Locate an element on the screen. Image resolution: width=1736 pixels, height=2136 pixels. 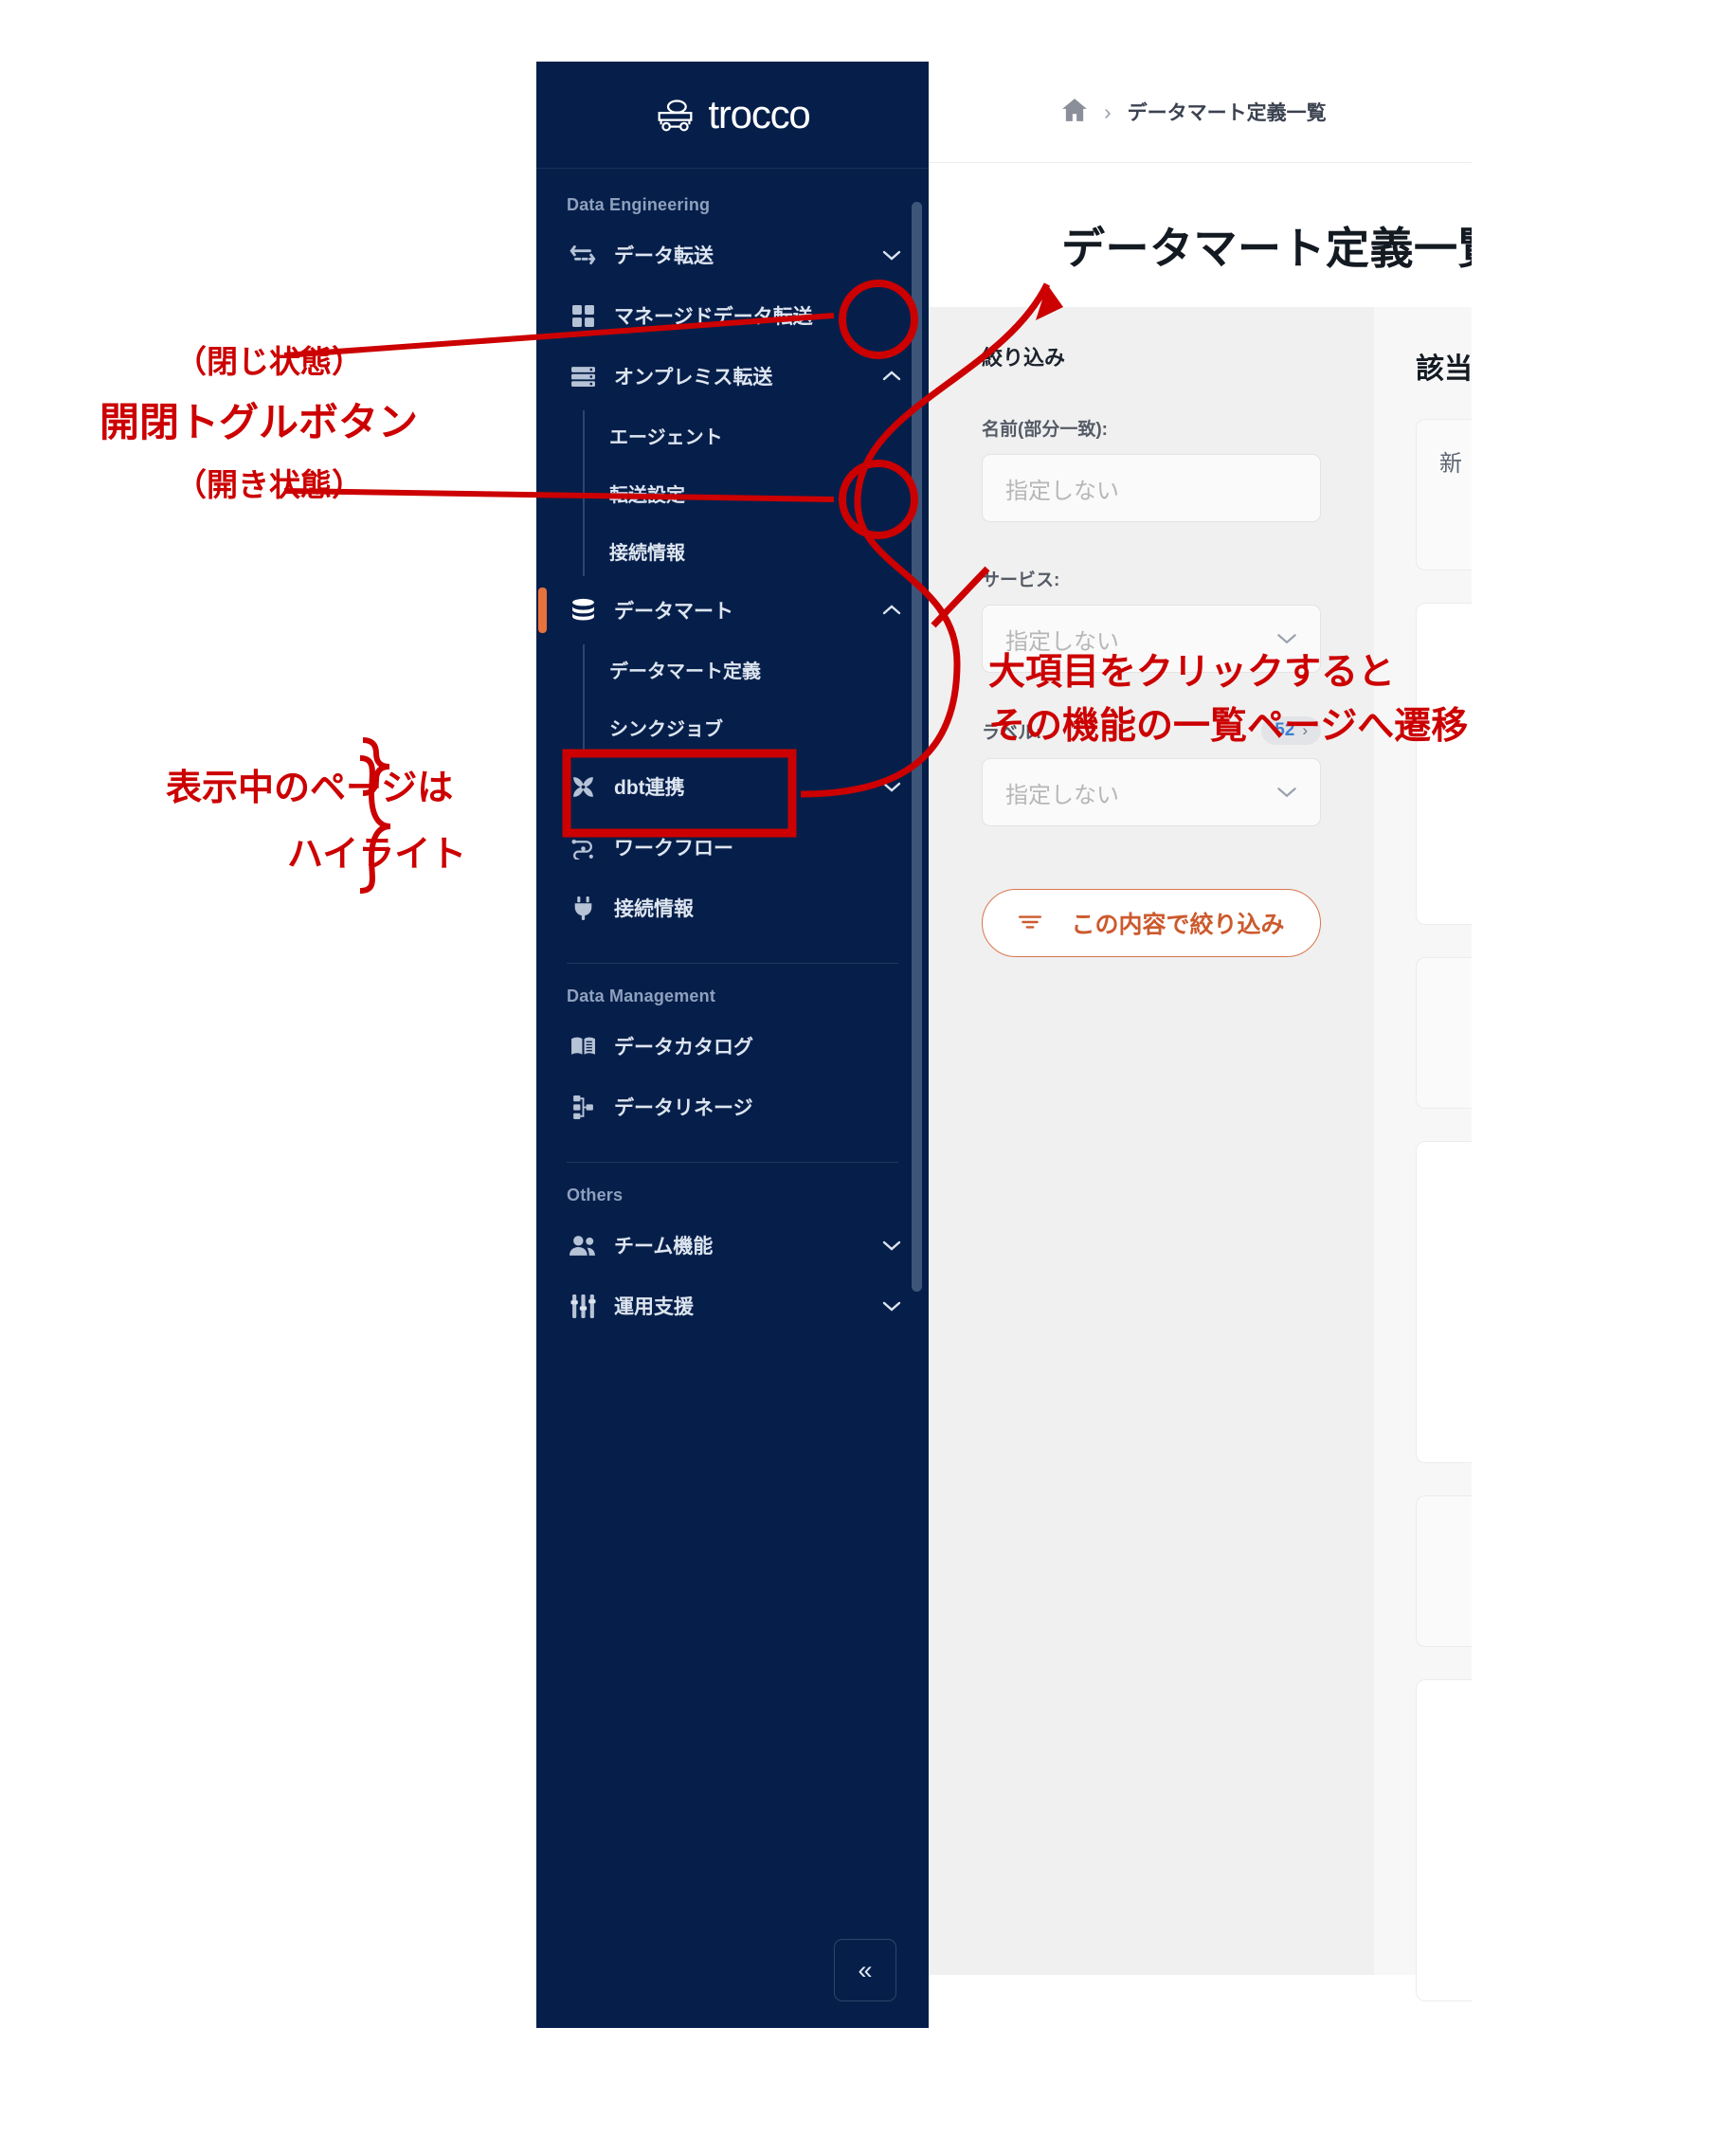
breadcrumb-current: データマート定義一覧 is located at coordinates (1227, 113).